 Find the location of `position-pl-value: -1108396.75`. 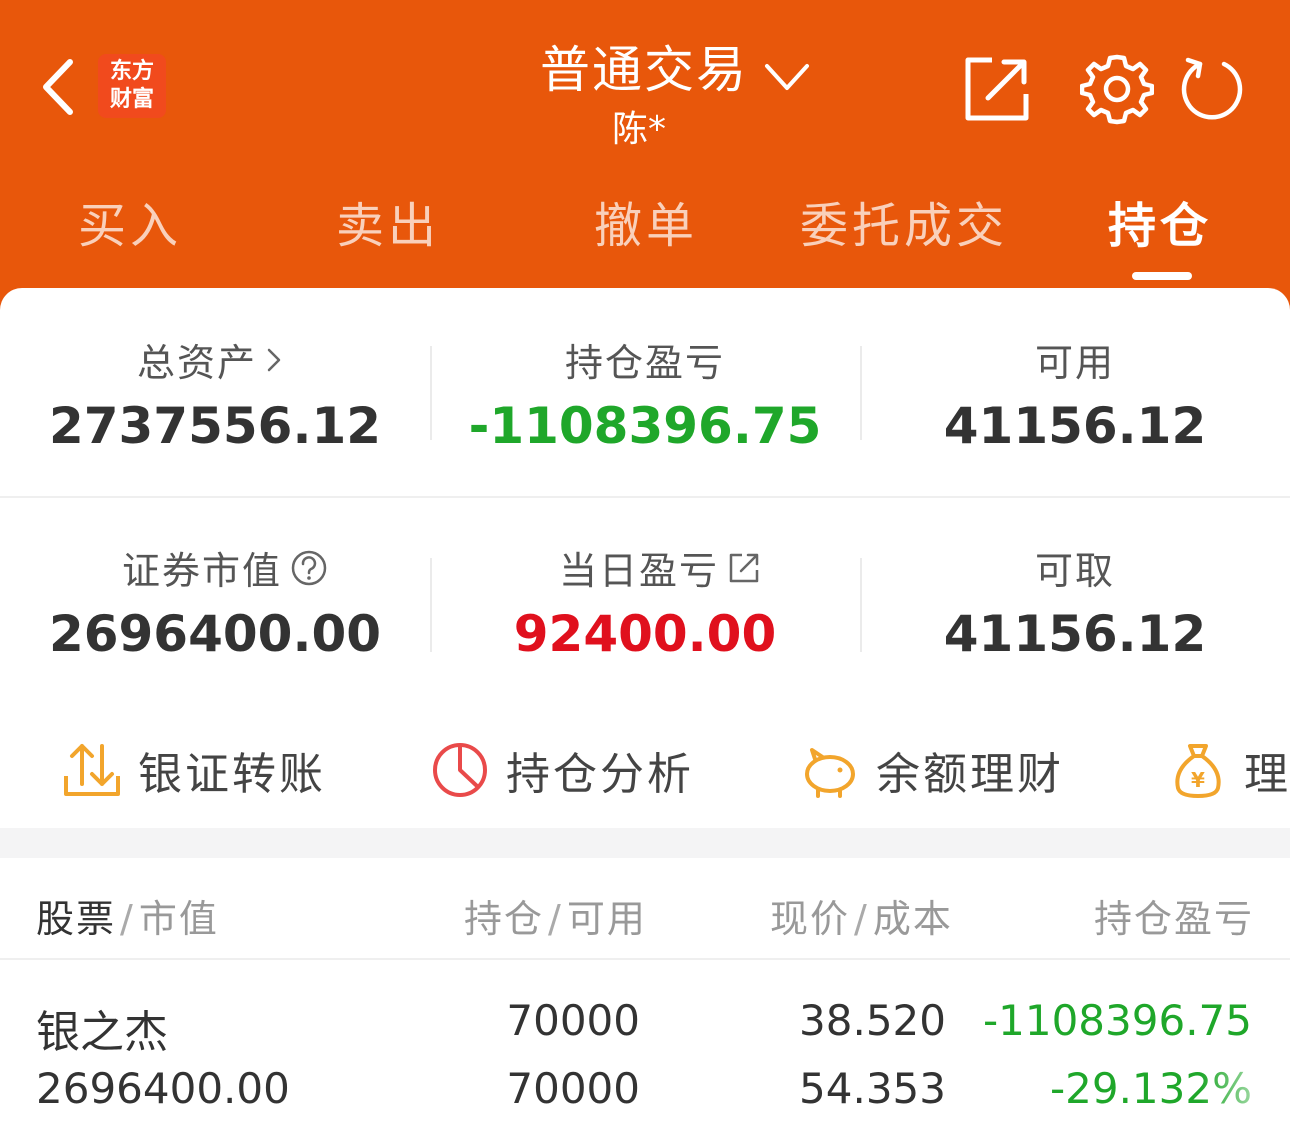

position-pl-value: -1108396.75 is located at coordinates (645, 426).